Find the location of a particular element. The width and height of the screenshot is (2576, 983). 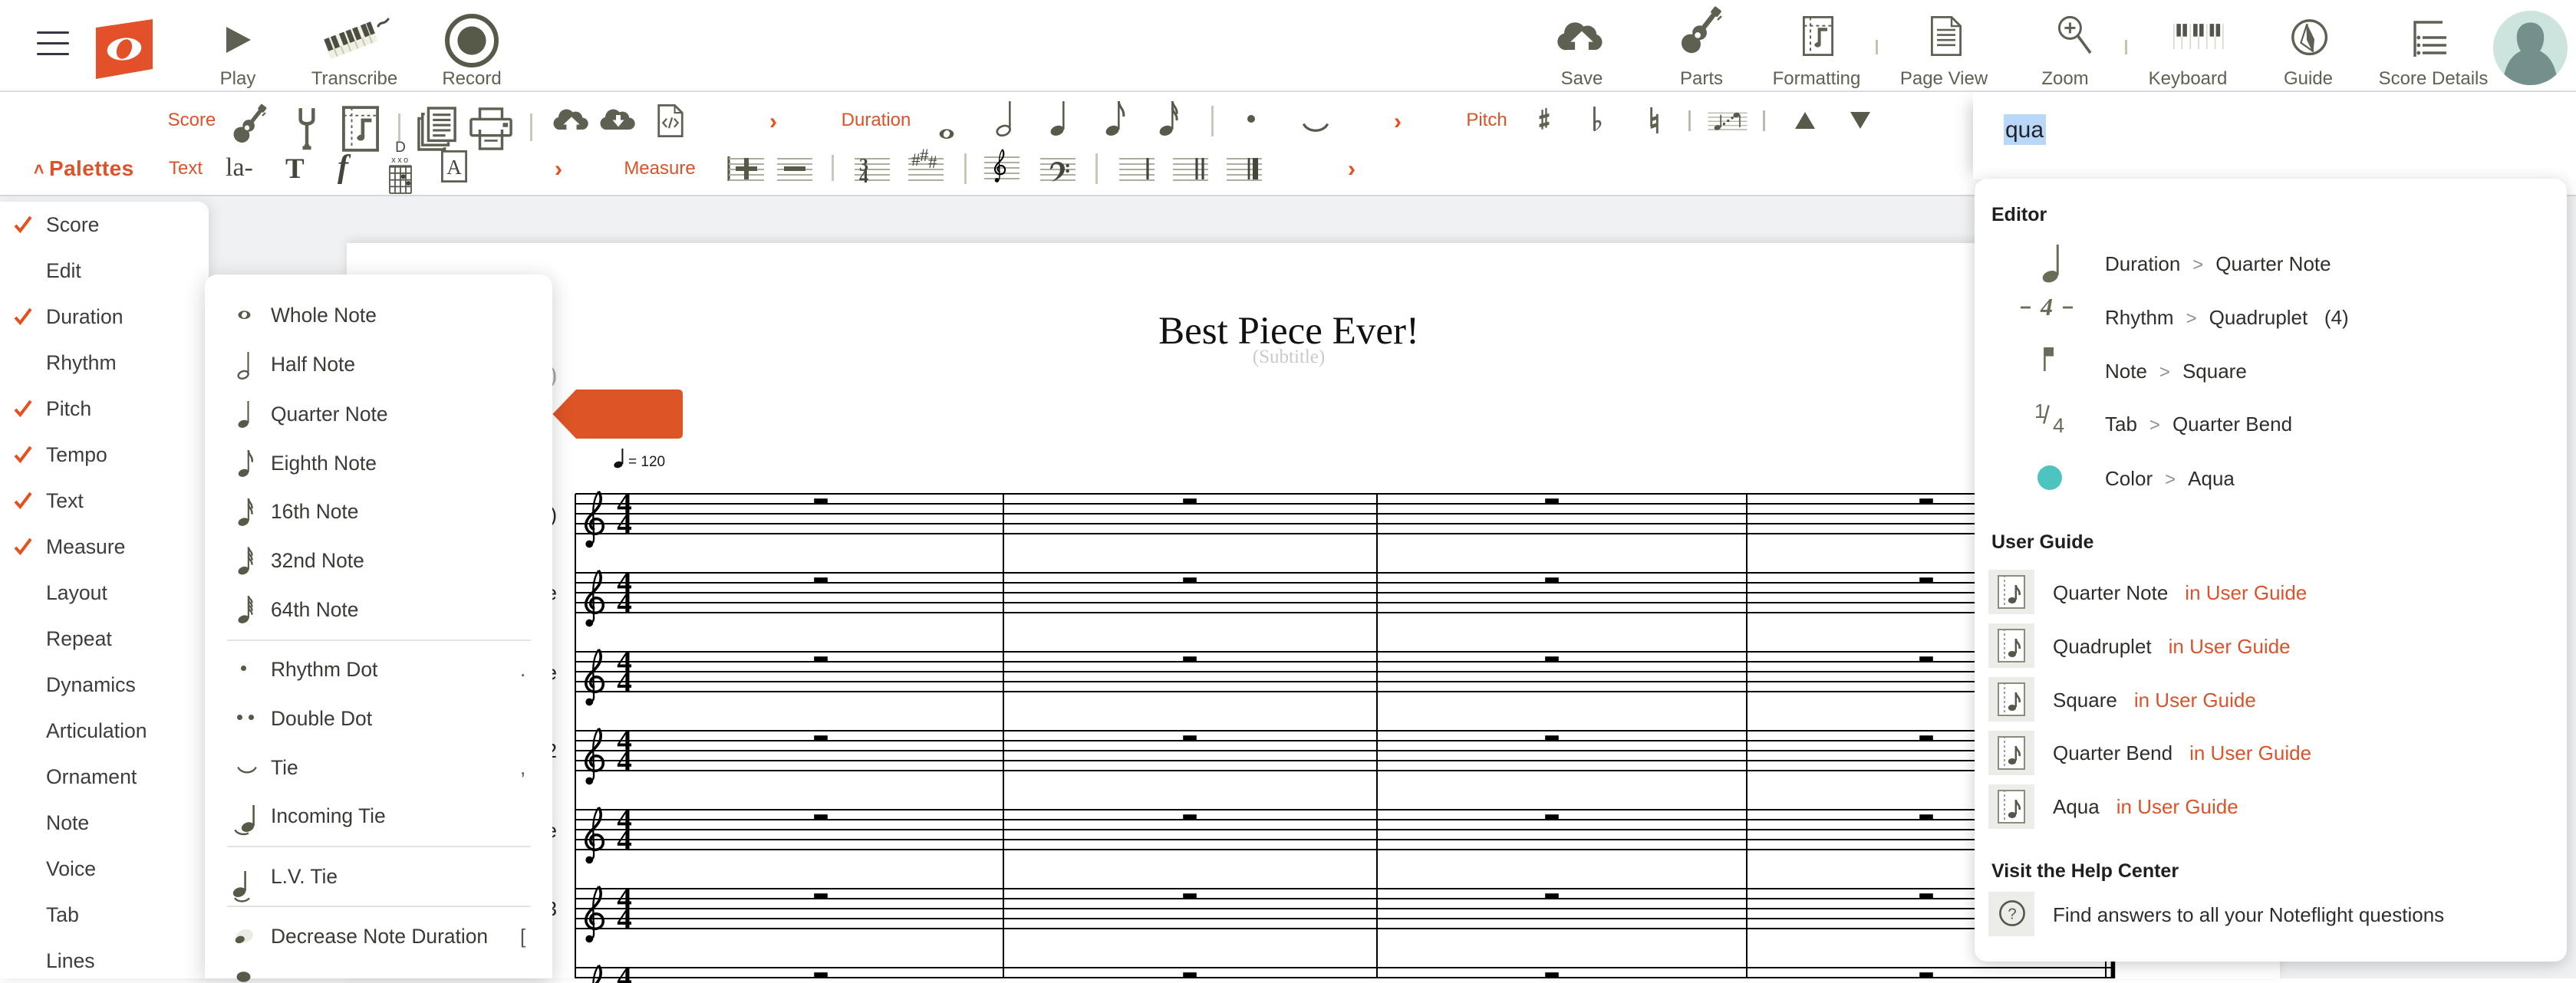

svg-text: o is located at coordinates (406, 160).